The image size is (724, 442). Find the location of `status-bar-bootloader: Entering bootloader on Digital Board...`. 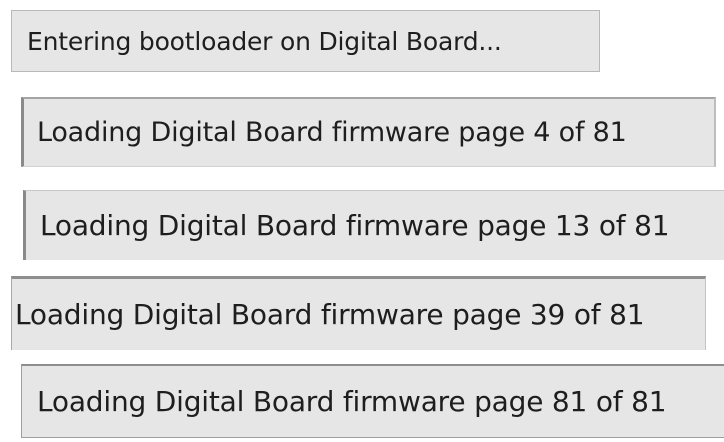

status-bar-bootloader: Entering bootloader on Digital Board... is located at coordinates (305, 41).